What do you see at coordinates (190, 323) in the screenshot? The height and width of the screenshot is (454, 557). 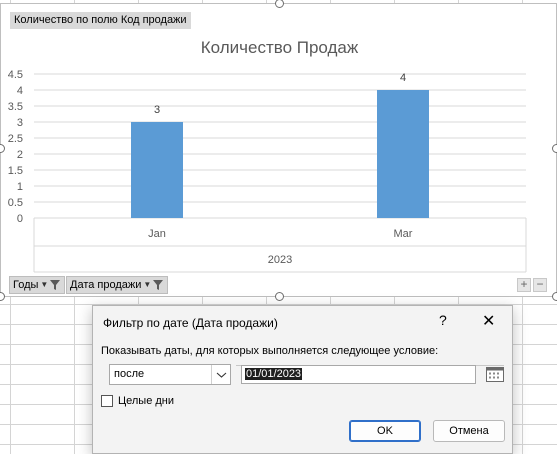 I see `dialog-title: Фильтр по дате (Дата продажи)` at bounding box center [190, 323].